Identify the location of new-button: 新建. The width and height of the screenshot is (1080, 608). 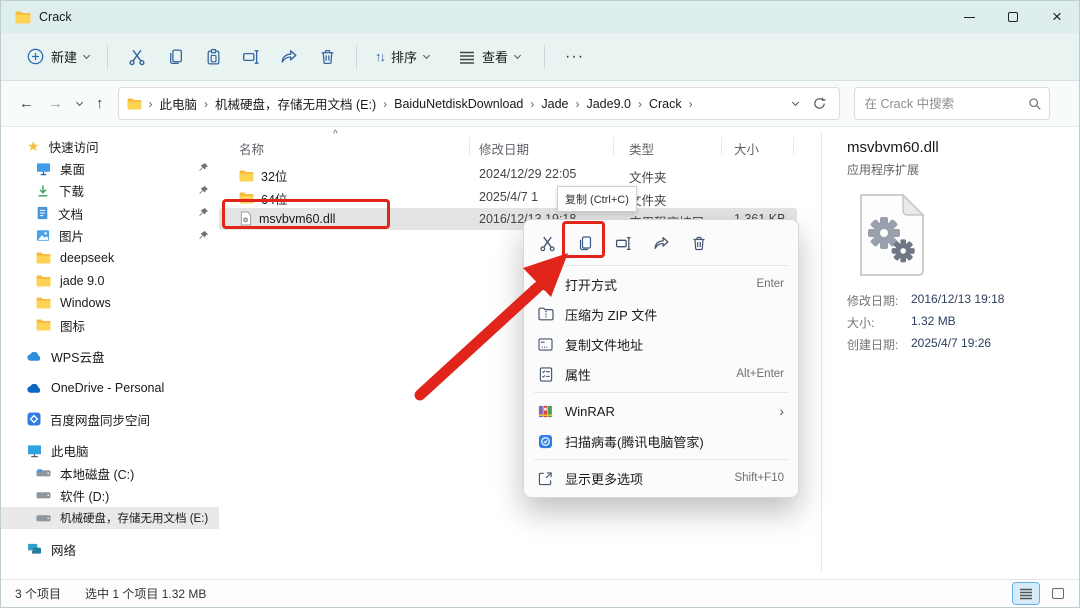
(58, 56).